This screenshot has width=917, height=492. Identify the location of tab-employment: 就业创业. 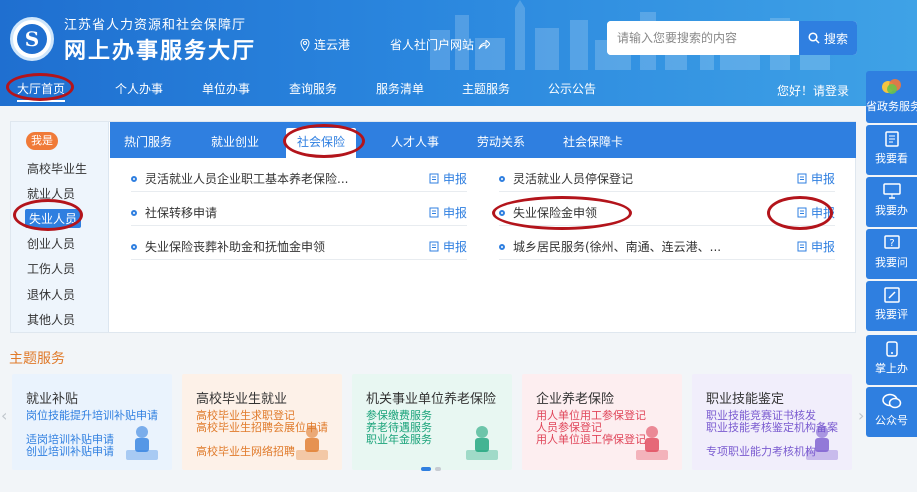
(235, 141).